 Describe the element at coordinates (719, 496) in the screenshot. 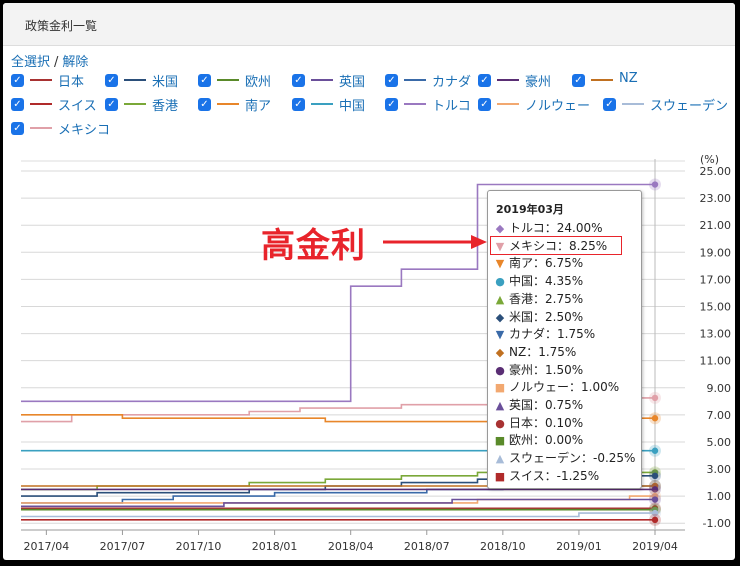

I see `y-tick-label: 1.00` at that location.